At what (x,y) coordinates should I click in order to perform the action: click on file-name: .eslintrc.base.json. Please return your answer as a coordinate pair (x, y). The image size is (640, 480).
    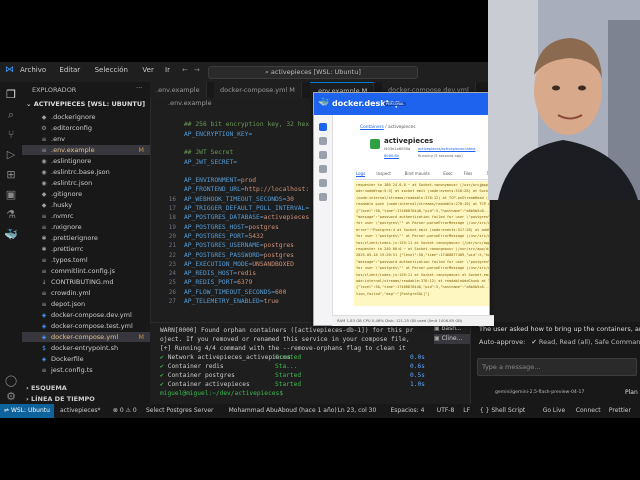
    Looking at the image, I should click on (80, 172).